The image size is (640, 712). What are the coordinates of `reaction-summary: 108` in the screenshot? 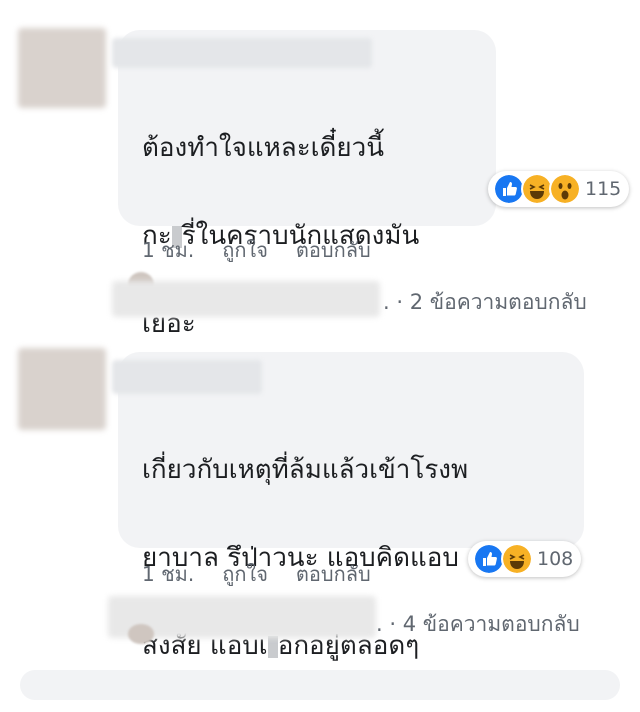 It's located at (525, 559).